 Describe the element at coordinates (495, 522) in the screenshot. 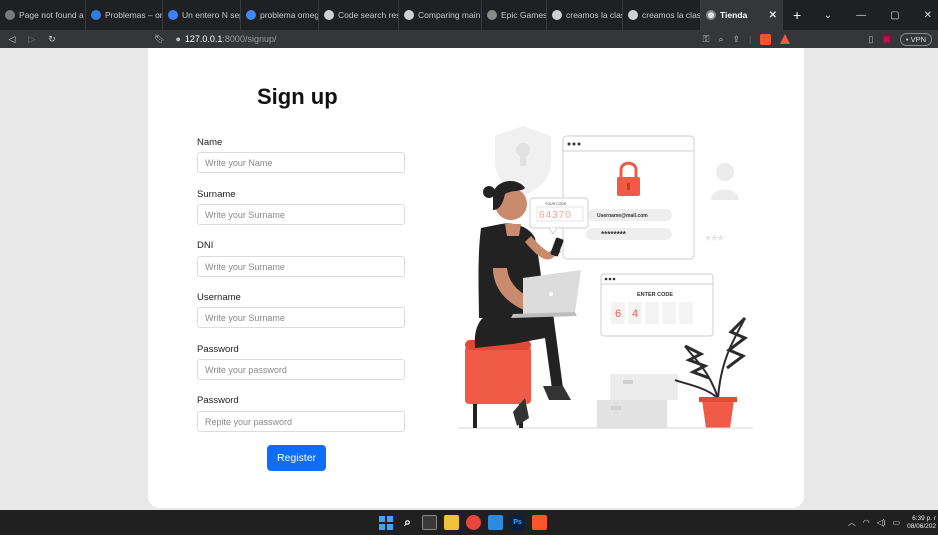

I see `vscode-icon` at that location.